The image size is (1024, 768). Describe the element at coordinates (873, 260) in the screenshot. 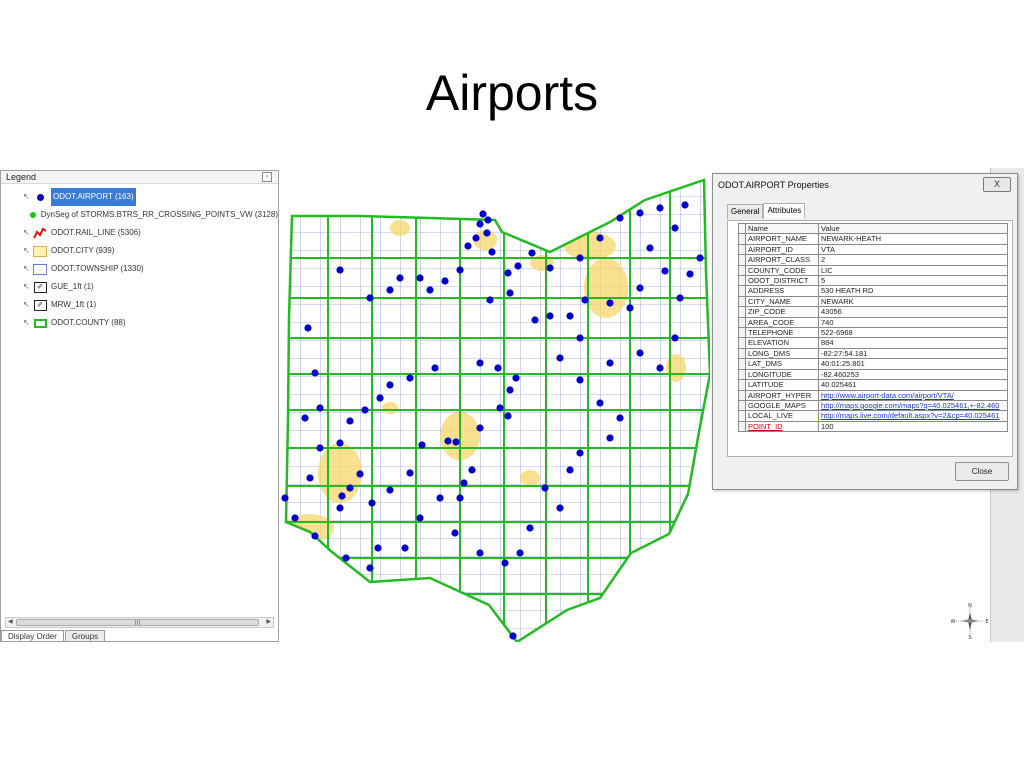

I see `table-row: AIRPORT_CLASS 2` at that location.